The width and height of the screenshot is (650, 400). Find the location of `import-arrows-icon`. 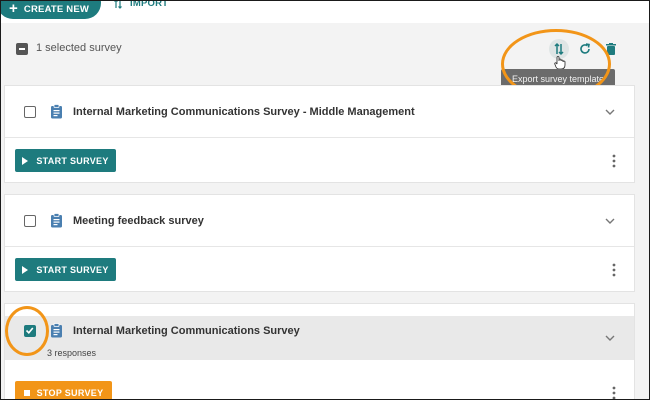

import-arrows-icon is located at coordinates (118, 5).